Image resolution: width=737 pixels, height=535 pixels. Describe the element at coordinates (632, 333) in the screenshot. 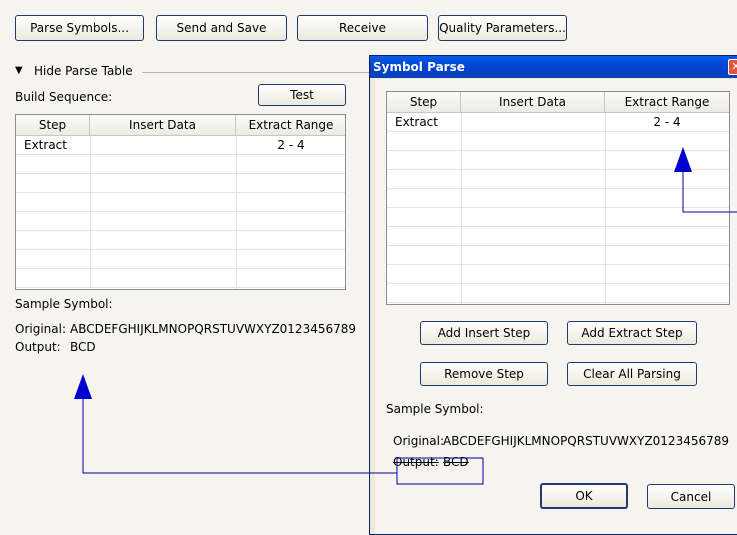

I see `add-extract-step-button: Add Extract Step` at that location.